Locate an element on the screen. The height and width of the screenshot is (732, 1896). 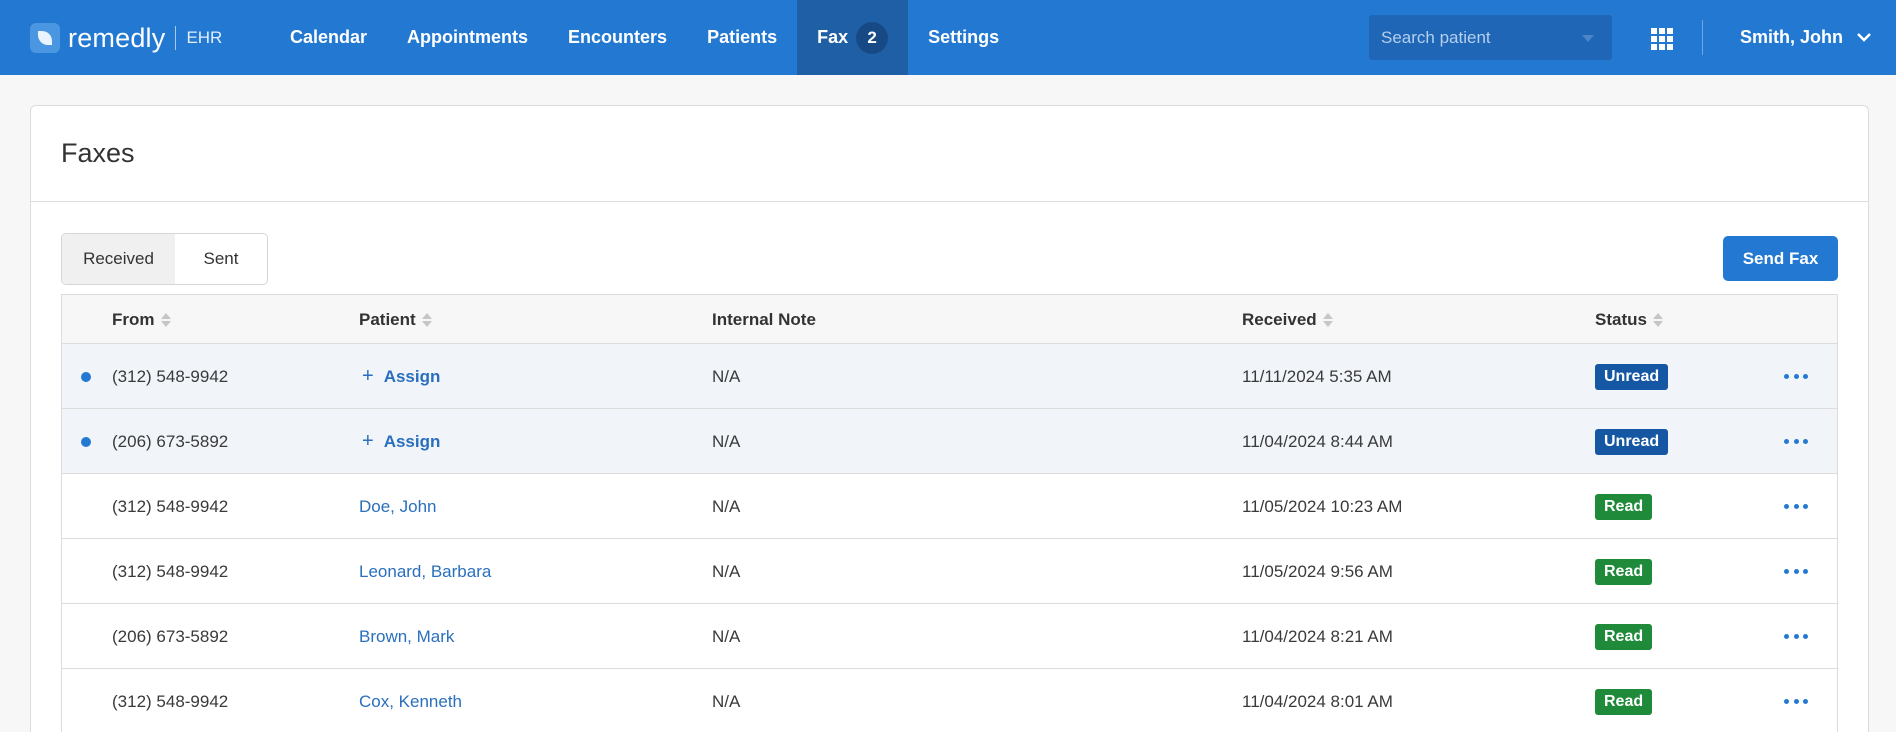
page-title: Faxes is located at coordinates (98, 153).